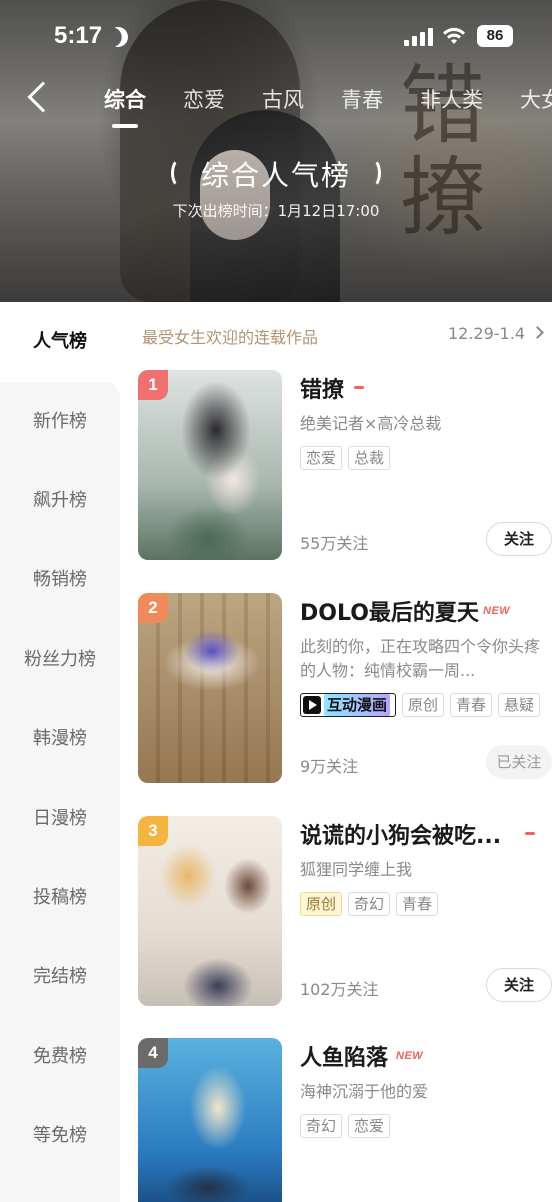 This screenshot has width=552, height=1202. Describe the element at coordinates (334, 543) in the screenshot. I see `follower-count: 55万关注` at that location.